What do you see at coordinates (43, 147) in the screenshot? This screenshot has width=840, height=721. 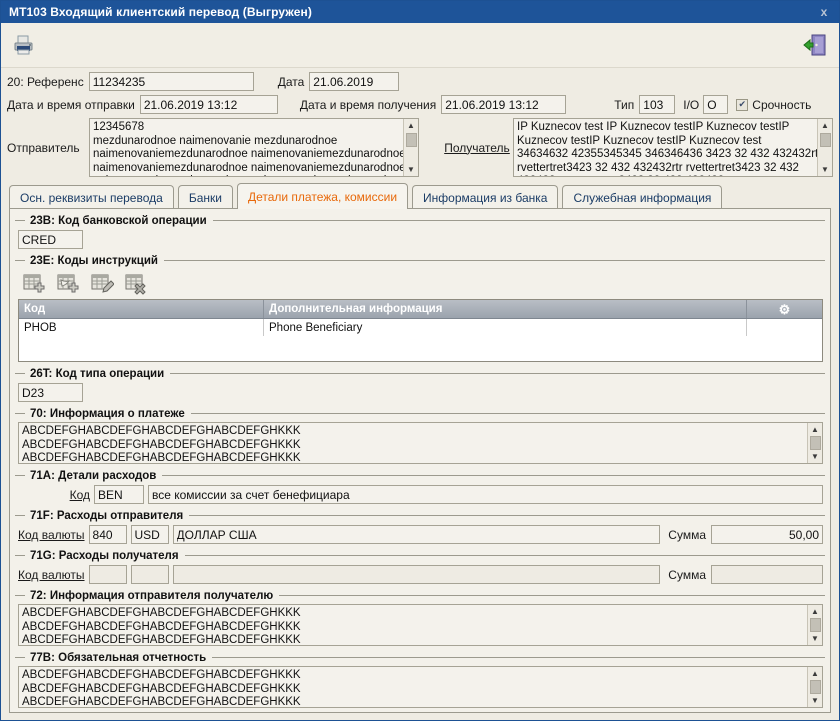 I see `sender-label: Отправитель` at bounding box center [43, 147].